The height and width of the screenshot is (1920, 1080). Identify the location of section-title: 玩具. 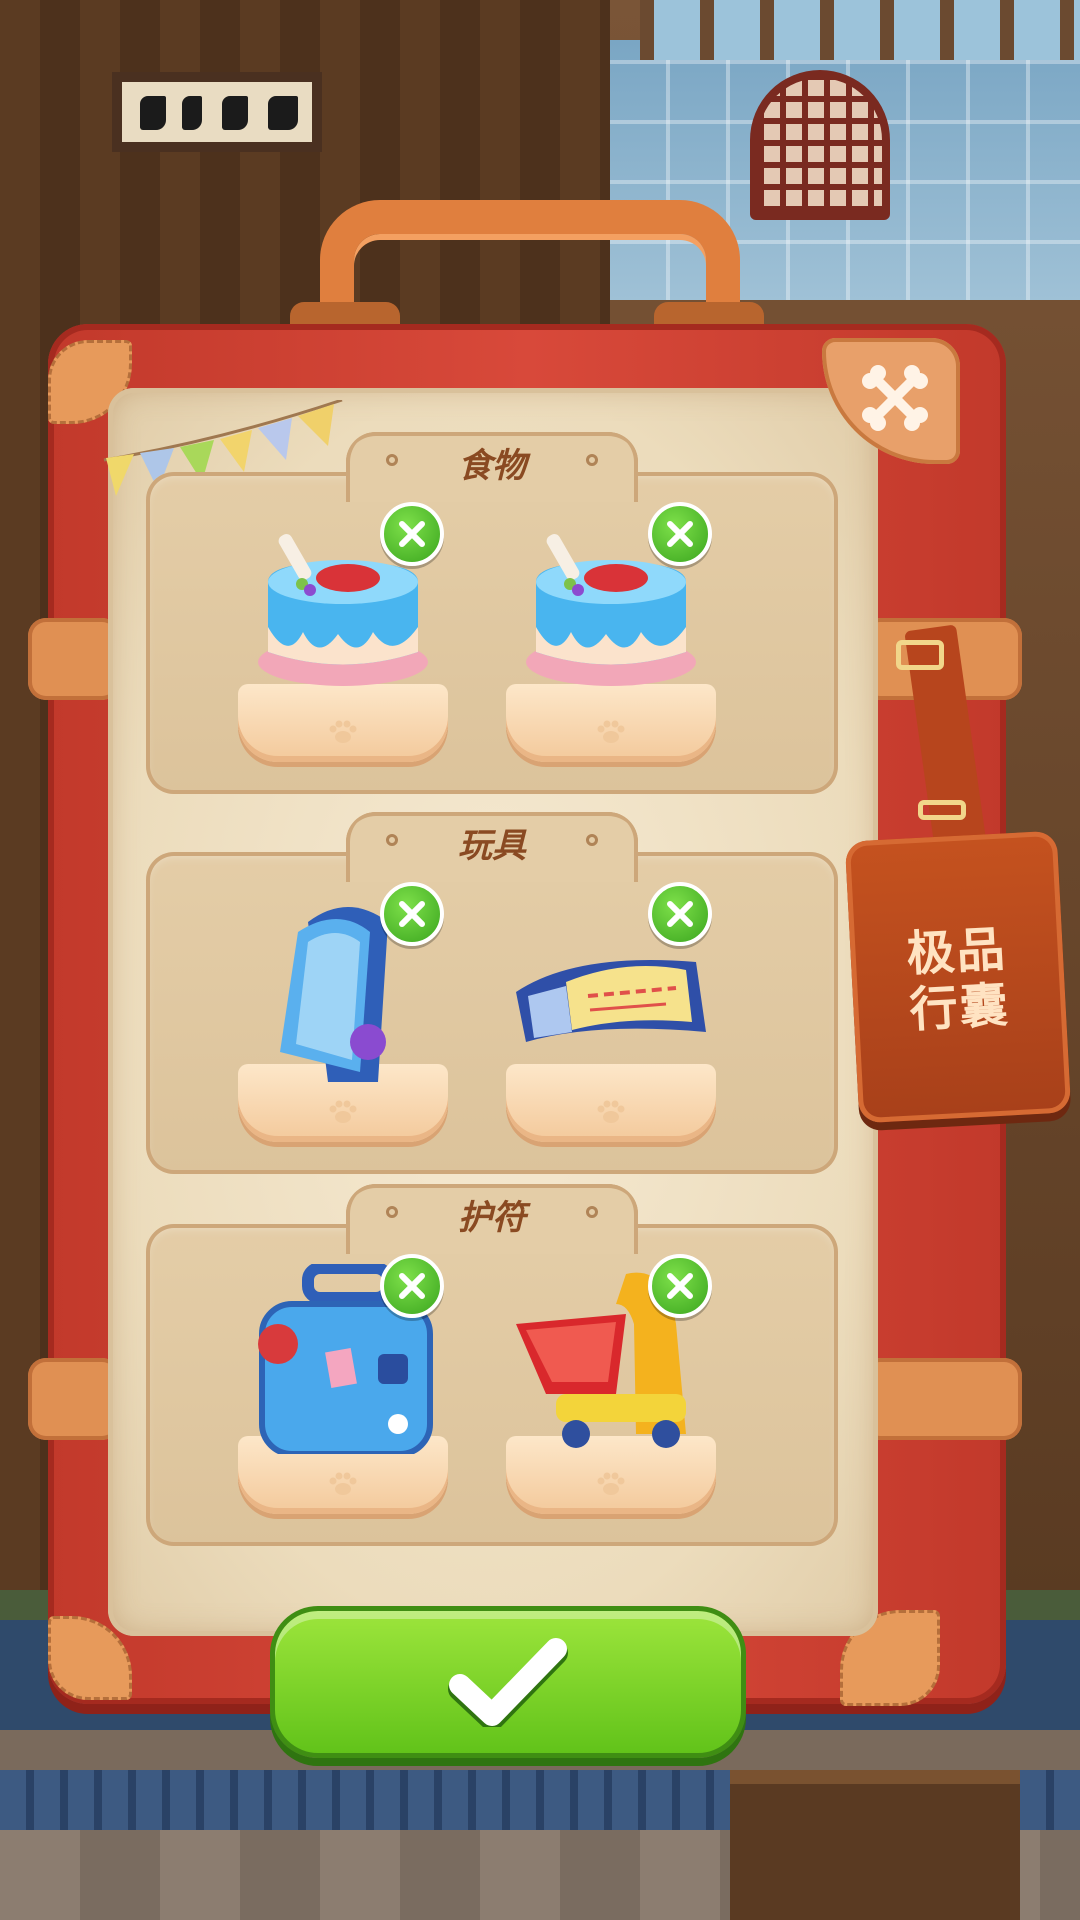
(492, 846).